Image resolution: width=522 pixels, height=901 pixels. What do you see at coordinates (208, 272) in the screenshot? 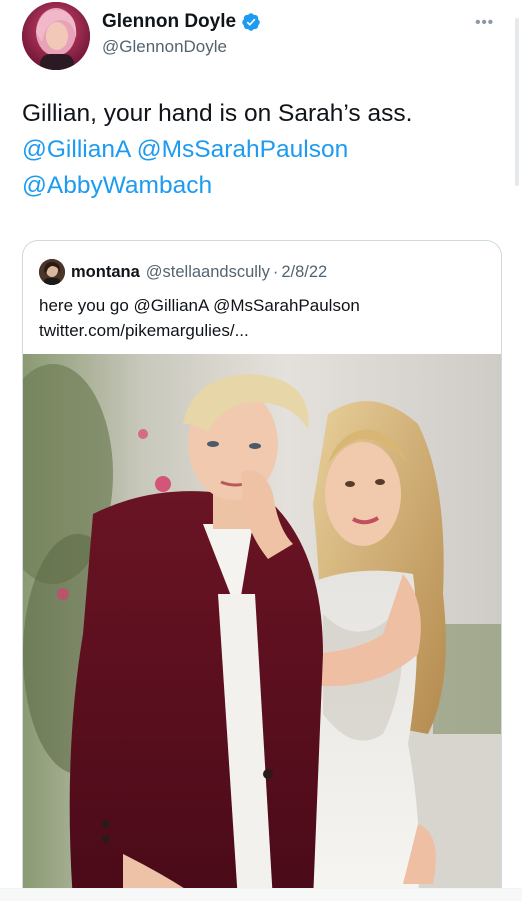
I see `quoted-author-handle: @stellaandscully` at bounding box center [208, 272].